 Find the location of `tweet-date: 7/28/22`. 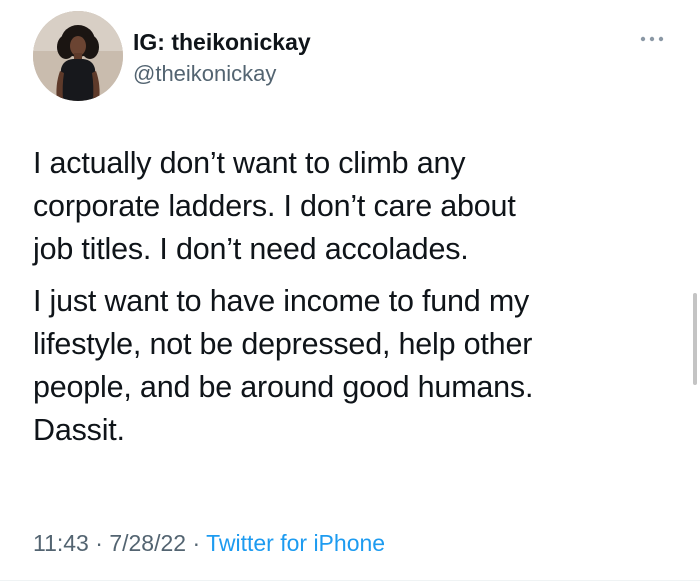

tweet-date: 7/28/22 is located at coordinates (147, 543).